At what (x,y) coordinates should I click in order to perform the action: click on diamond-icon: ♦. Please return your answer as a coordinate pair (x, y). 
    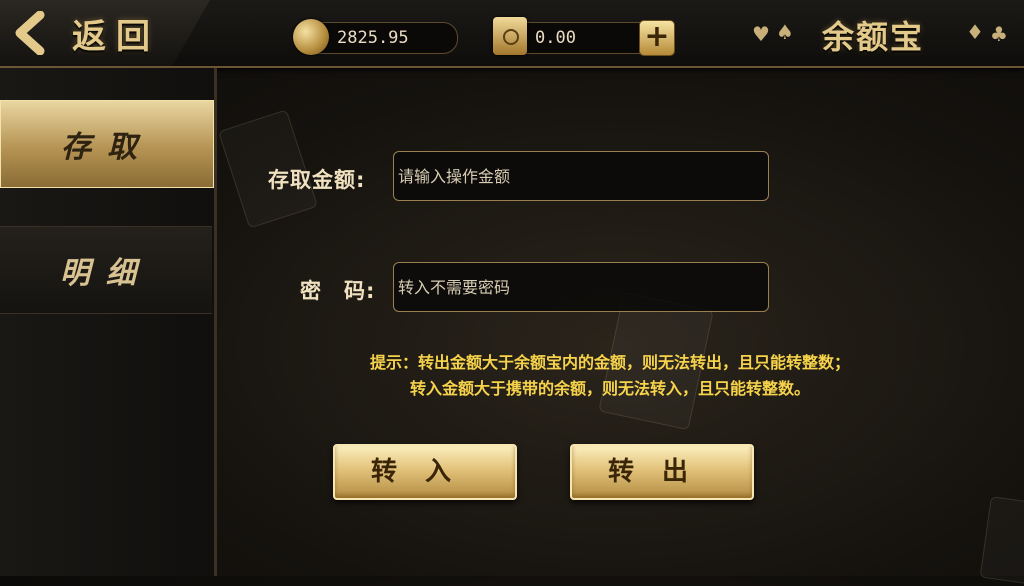
    Looking at the image, I should click on (975, 32).